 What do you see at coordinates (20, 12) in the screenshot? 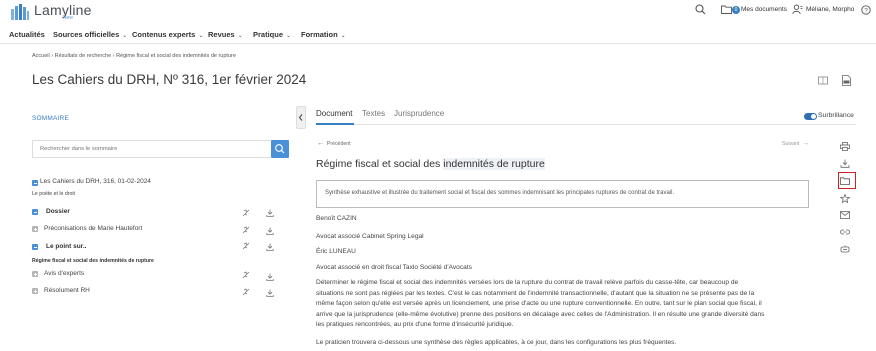
I see `lamyline-logo-icon` at bounding box center [20, 12].